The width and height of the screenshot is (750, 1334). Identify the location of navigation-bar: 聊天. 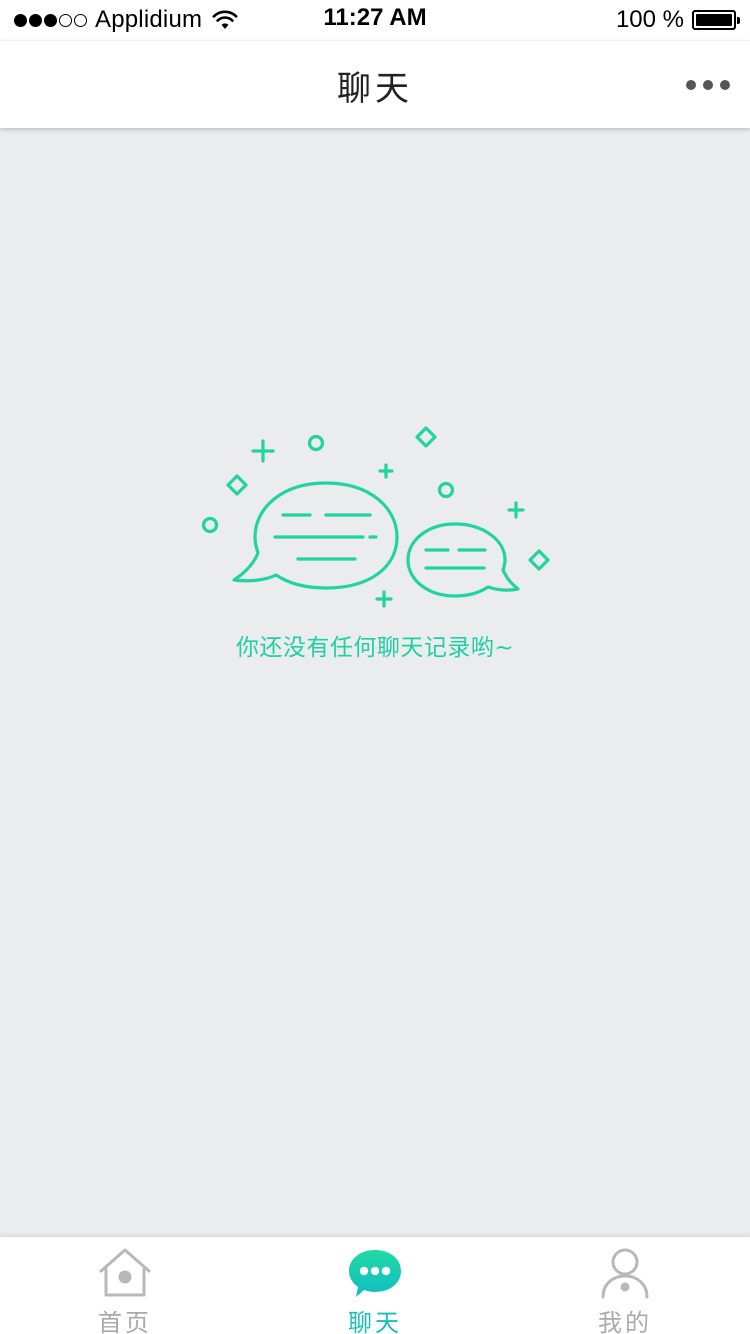
(375, 84).